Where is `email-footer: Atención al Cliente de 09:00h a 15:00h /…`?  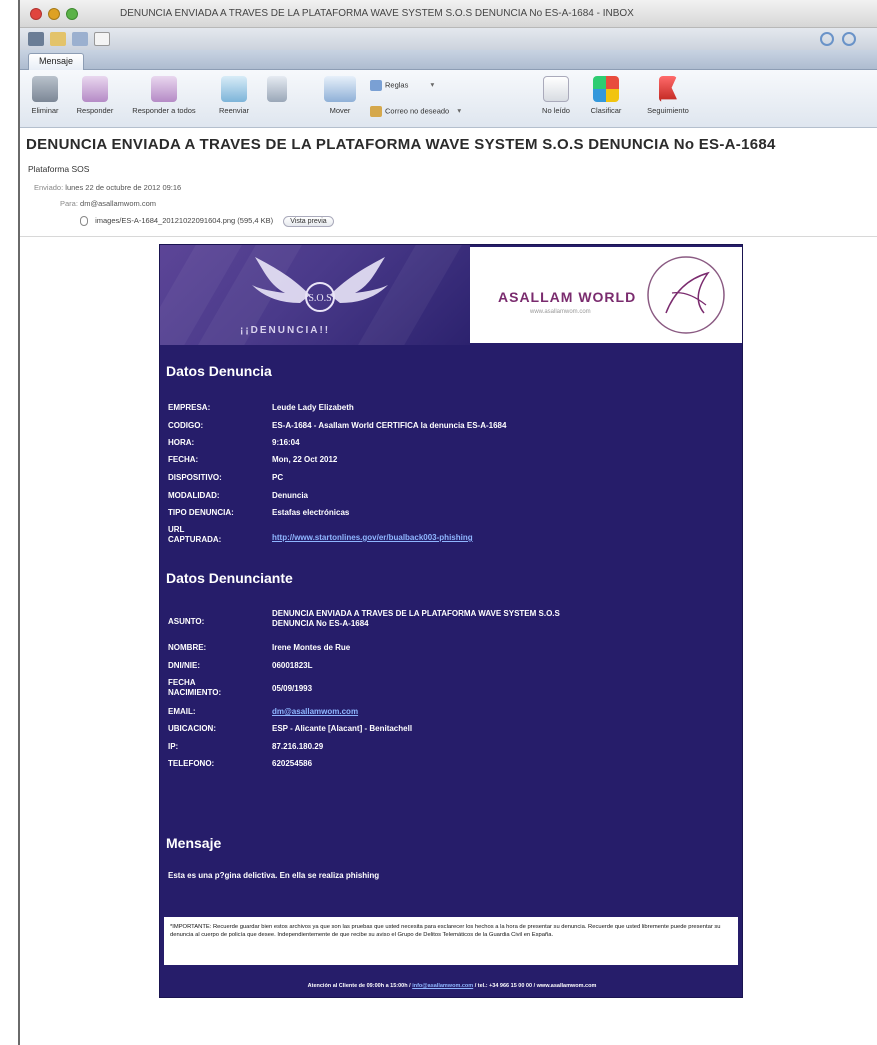 email-footer: Atención al Cliente de 09:00h a 15:00h /… is located at coordinates (452, 986).